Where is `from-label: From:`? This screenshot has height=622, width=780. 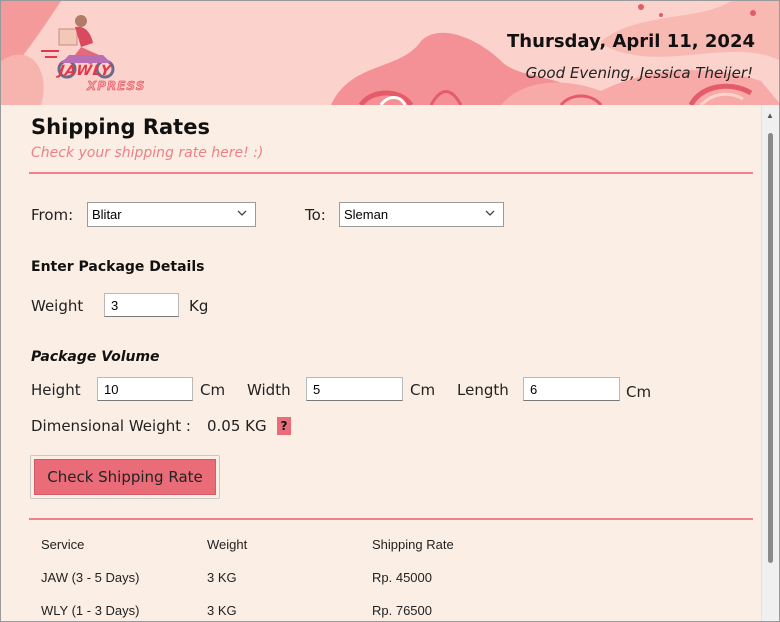
from-label: From: is located at coordinates (52, 215).